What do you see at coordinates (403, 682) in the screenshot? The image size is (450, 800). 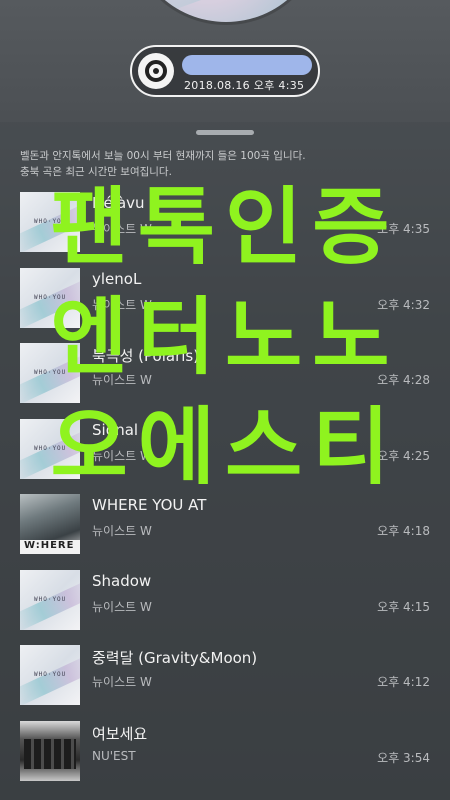 I see `play-time: 오후 4:12` at bounding box center [403, 682].